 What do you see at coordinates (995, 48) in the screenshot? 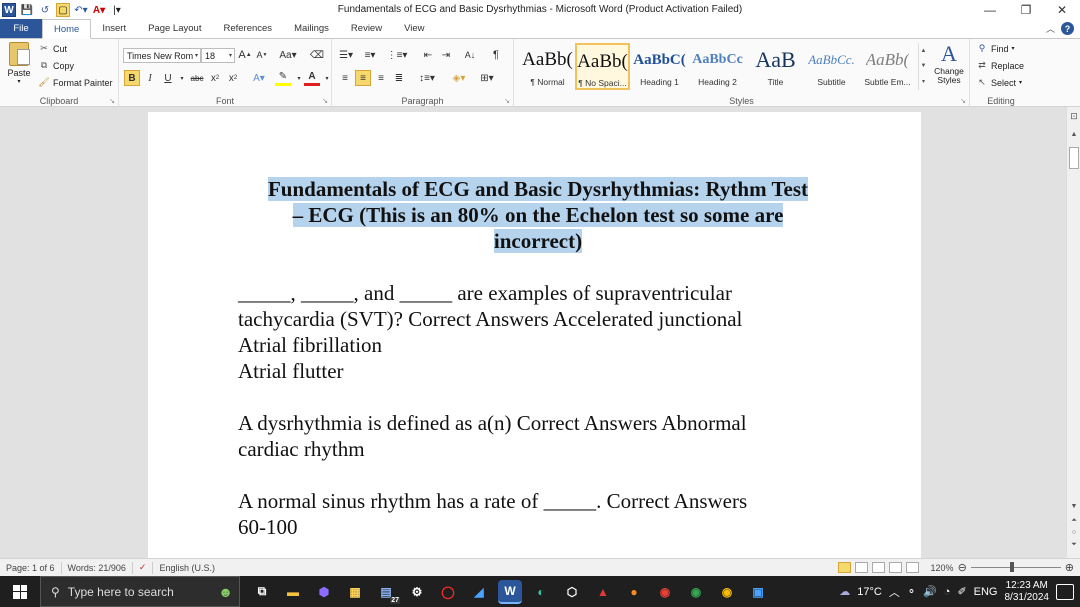
I see `find-button: ⚲ Find ▾` at bounding box center [995, 48].